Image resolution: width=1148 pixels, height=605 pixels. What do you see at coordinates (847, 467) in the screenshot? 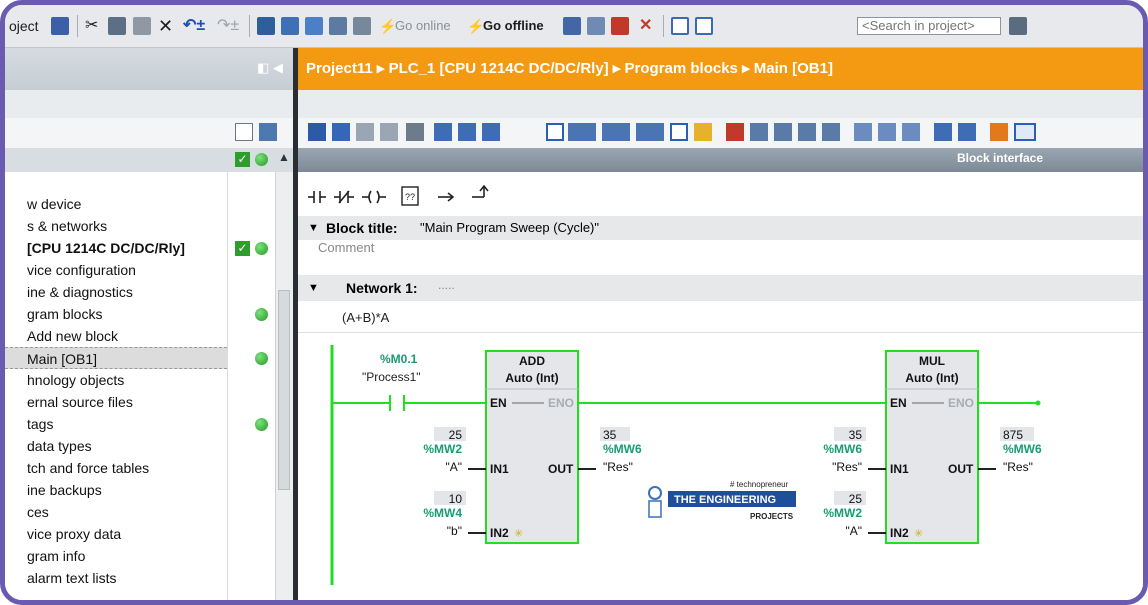
I see `mul-in1-tag: "Res"` at bounding box center [847, 467].